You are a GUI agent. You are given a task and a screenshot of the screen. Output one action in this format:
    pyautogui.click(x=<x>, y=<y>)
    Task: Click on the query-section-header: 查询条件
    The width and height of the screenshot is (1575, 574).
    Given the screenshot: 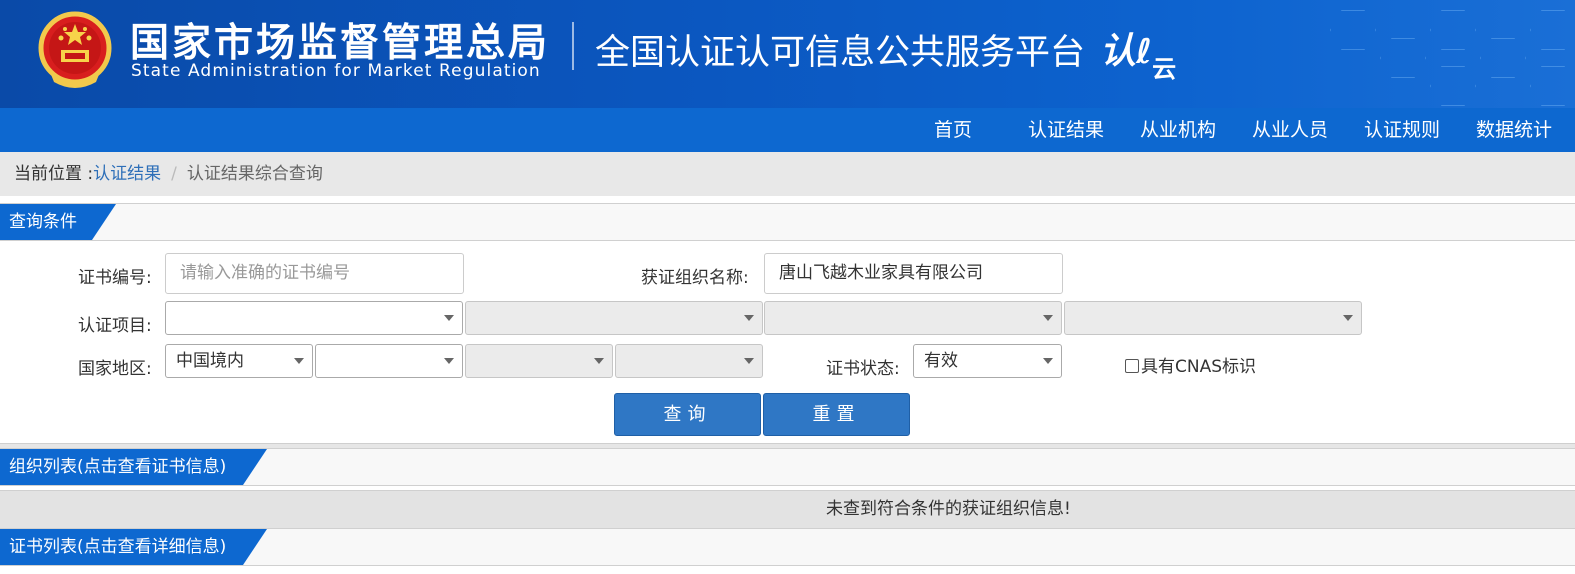 What is the action you would take?
    pyautogui.click(x=787, y=222)
    